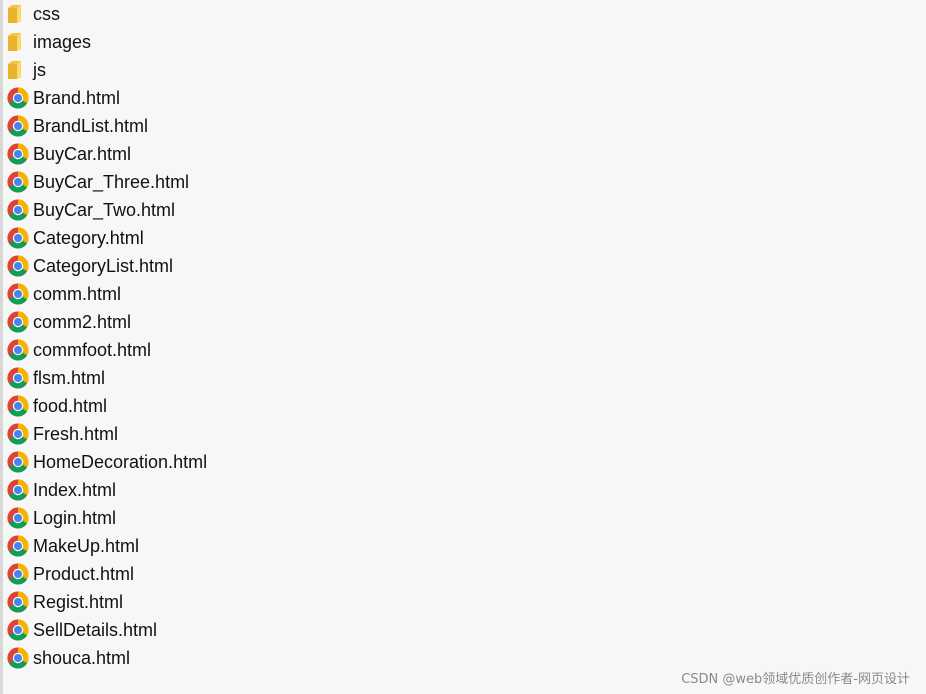  Describe the element at coordinates (207, 546) in the screenshot. I see `file-item: MakeUp.html` at that location.